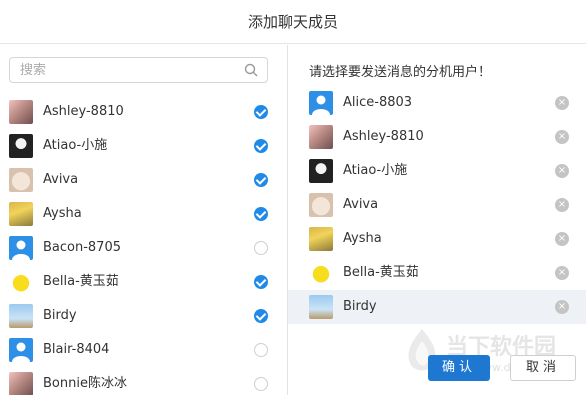  What do you see at coordinates (143, 214) in the screenshot?
I see `contact-row: Aysha` at bounding box center [143, 214].